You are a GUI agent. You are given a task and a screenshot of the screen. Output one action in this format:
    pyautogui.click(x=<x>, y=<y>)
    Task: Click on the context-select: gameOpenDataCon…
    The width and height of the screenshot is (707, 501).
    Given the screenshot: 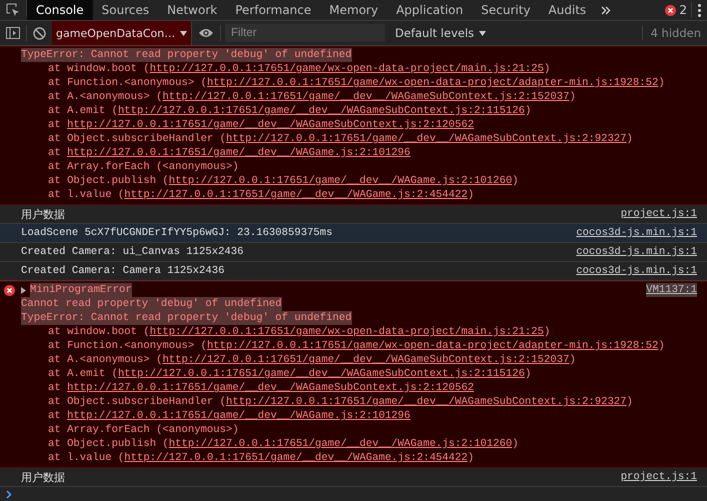 What is the action you would take?
    pyautogui.click(x=122, y=33)
    